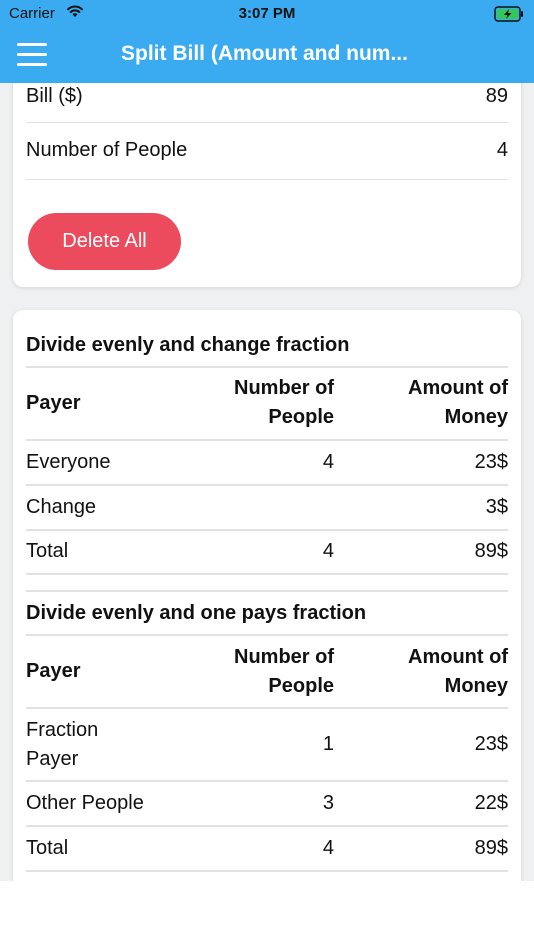 This screenshot has width=534, height=950. Describe the element at coordinates (328, 803) in the screenshot. I see `cell-people: 3` at that location.